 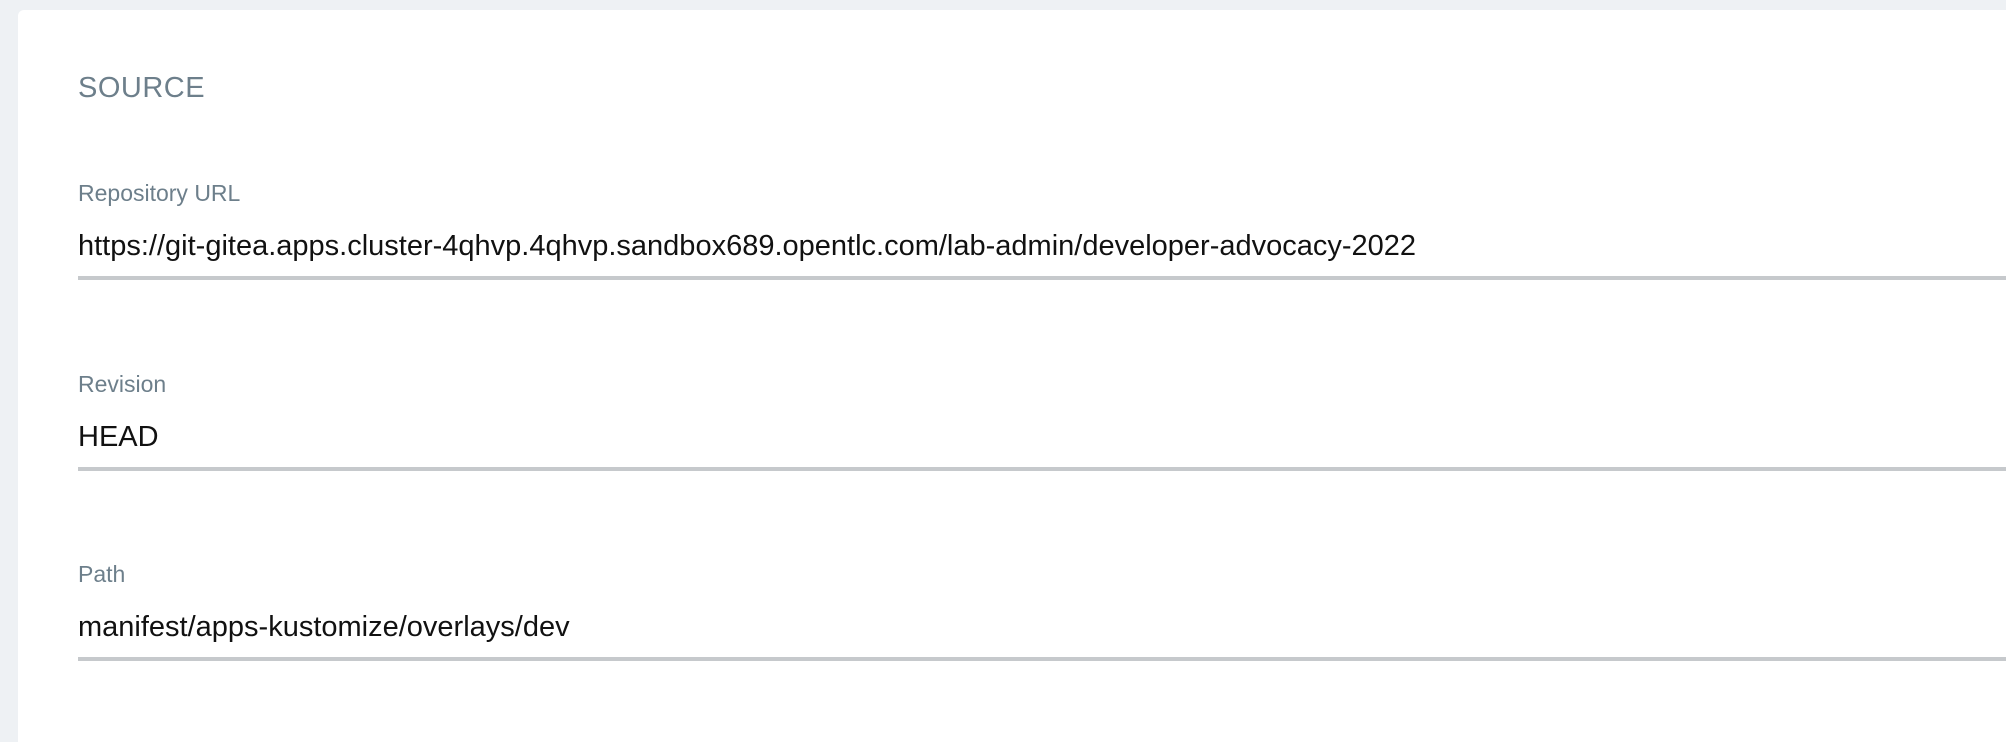 What do you see at coordinates (1042, 629) in the screenshot?
I see `path-input` at bounding box center [1042, 629].